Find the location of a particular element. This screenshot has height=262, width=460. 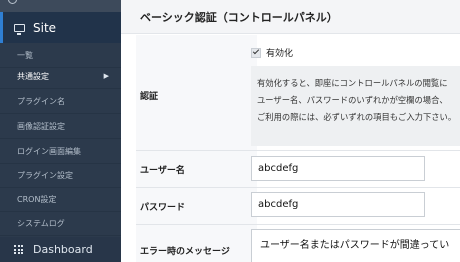

enable-label: 有効化 is located at coordinates (280, 54).